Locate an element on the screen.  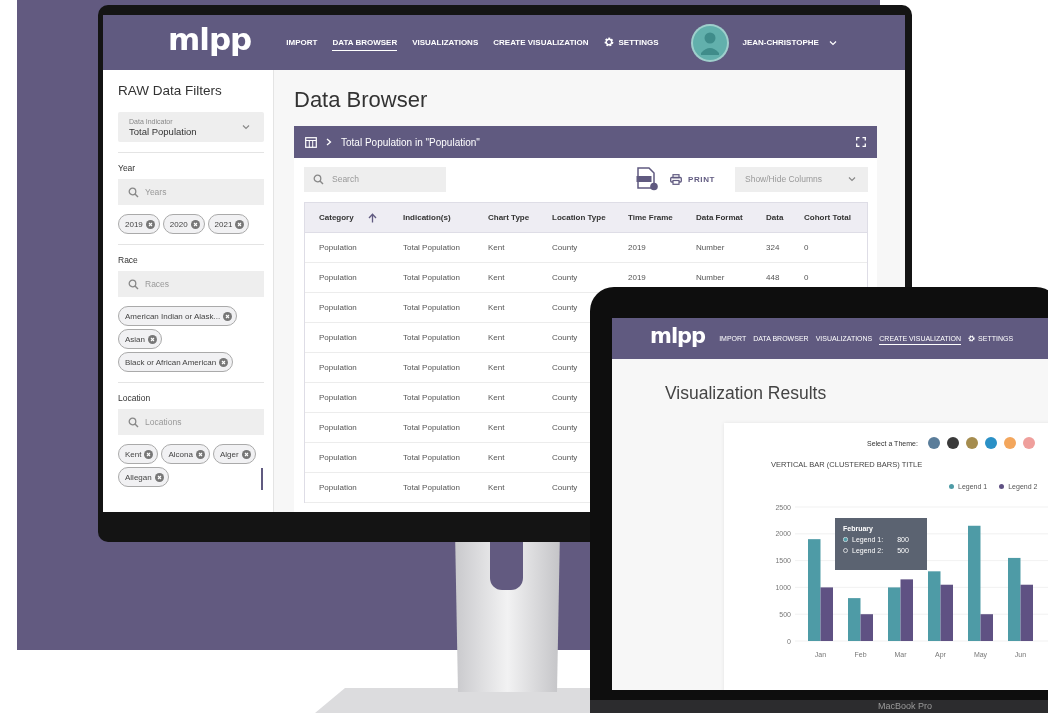
sort-up-icon is located at coordinates (372, 217).